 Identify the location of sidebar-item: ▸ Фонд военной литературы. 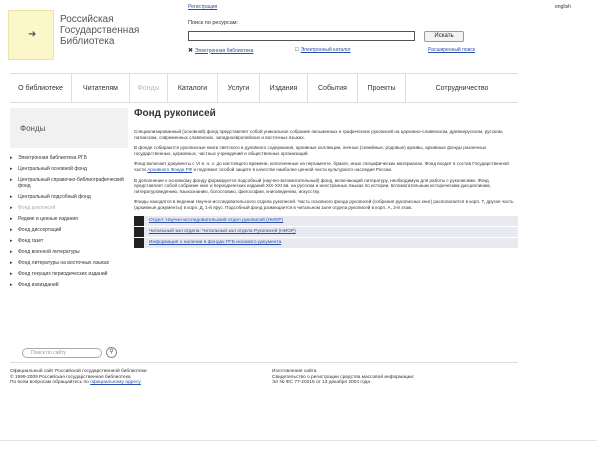
(69, 252).